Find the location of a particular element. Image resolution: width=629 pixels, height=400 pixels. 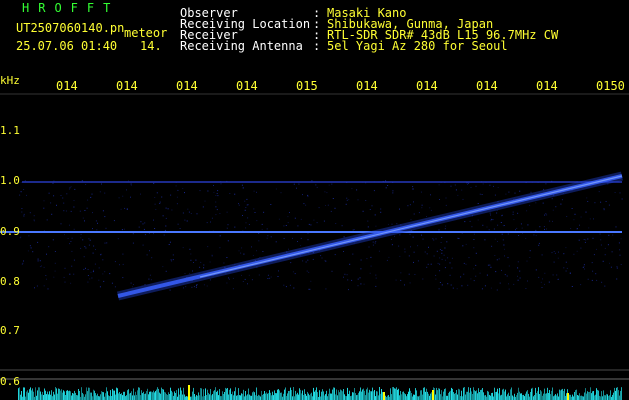

time-tick-4: 014 is located at coordinates (247, 86).